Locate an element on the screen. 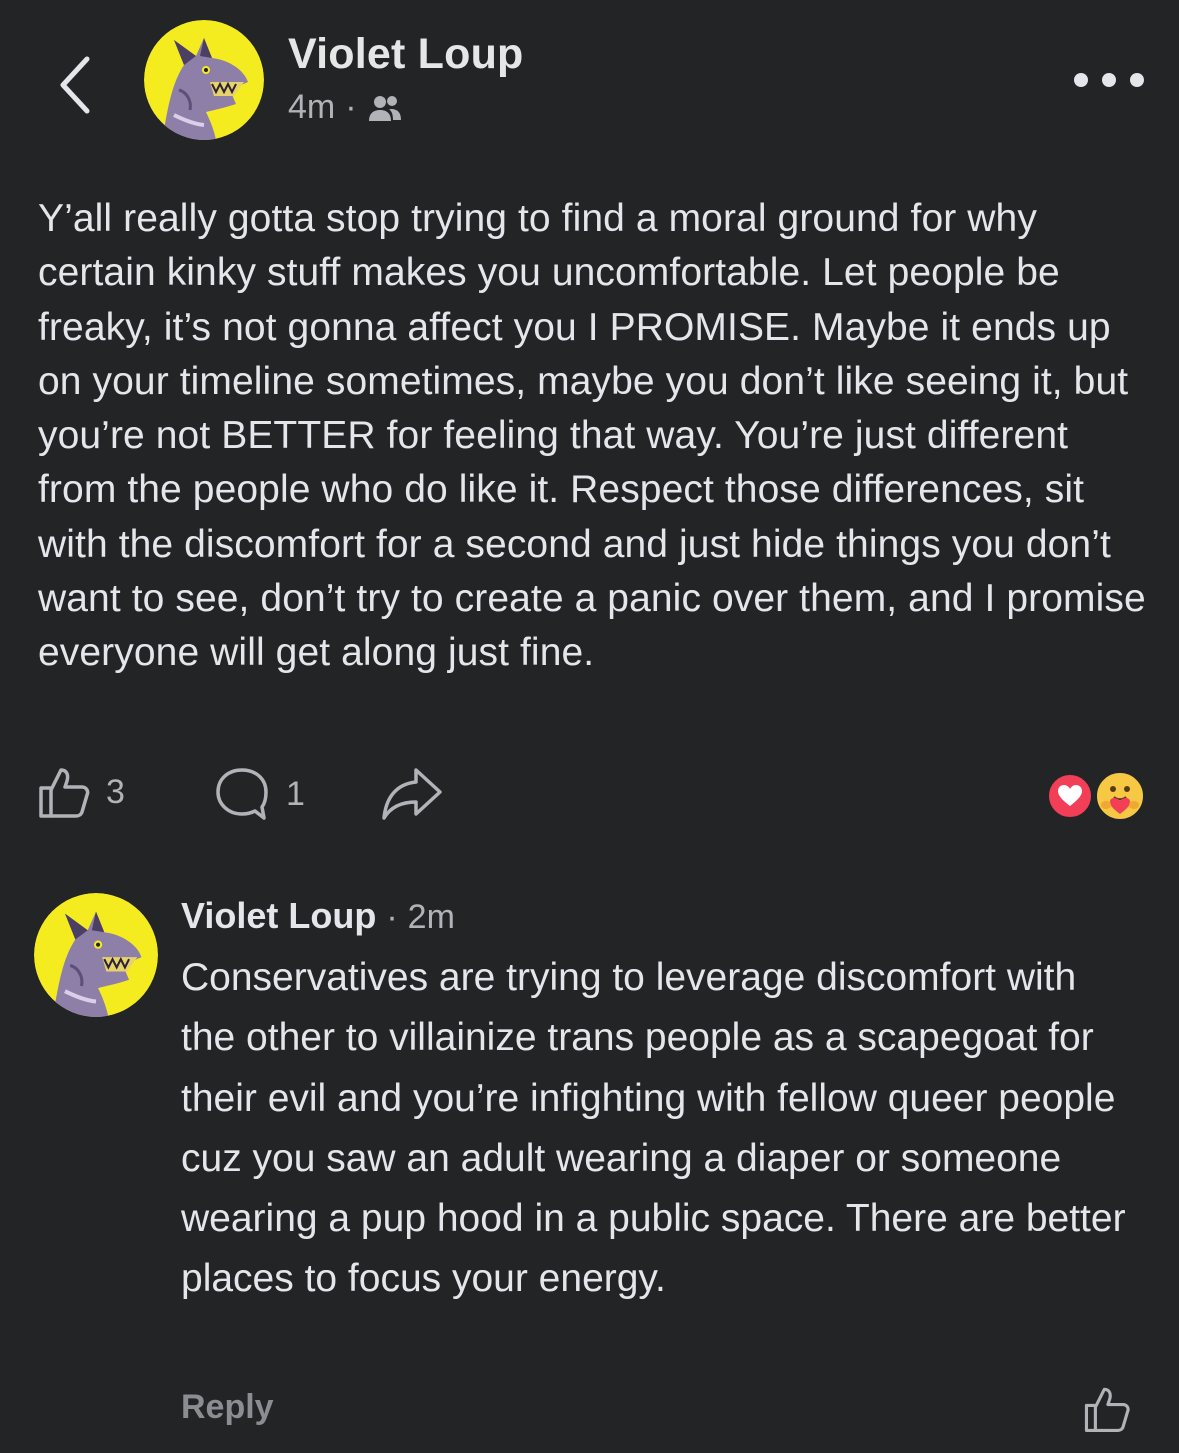  commenter-avatar is located at coordinates (96, 955).